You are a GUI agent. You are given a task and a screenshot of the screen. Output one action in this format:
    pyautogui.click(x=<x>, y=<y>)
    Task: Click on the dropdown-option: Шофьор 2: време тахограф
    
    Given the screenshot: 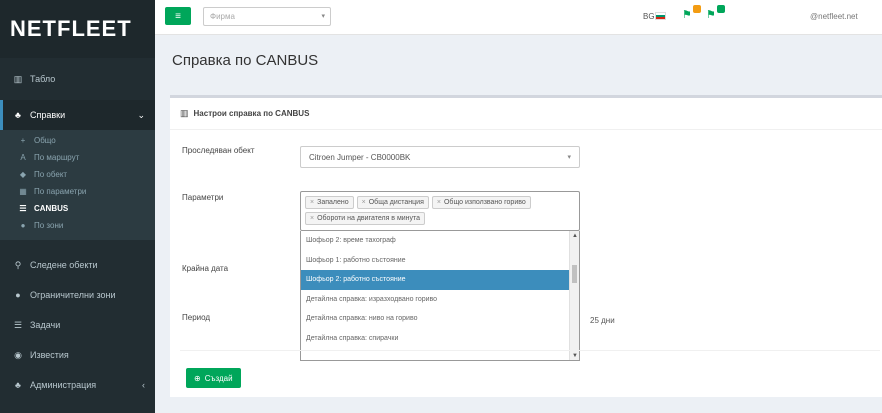 What is the action you would take?
    pyautogui.click(x=440, y=241)
    